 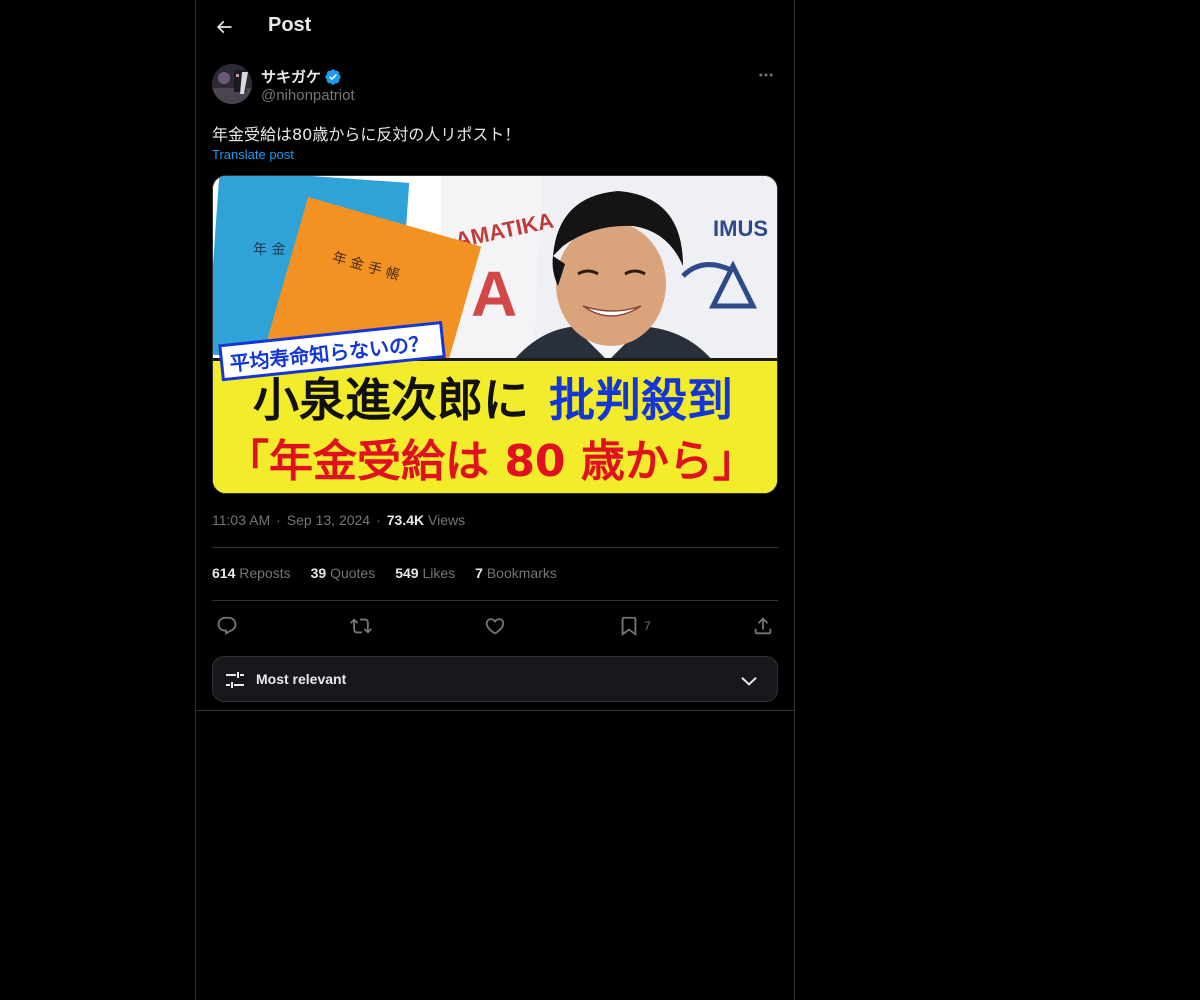 I want to click on display-name-text: サキガケ, so click(x=291, y=77).